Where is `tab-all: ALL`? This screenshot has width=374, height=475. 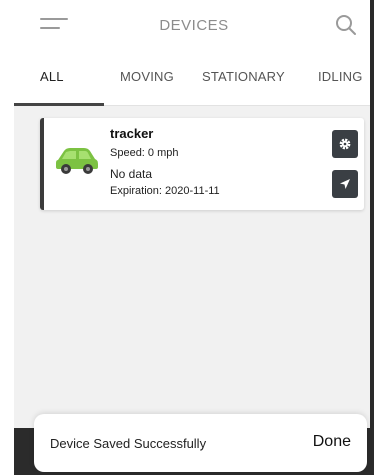
tab-all: ALL is located at coordinates (52, 76).